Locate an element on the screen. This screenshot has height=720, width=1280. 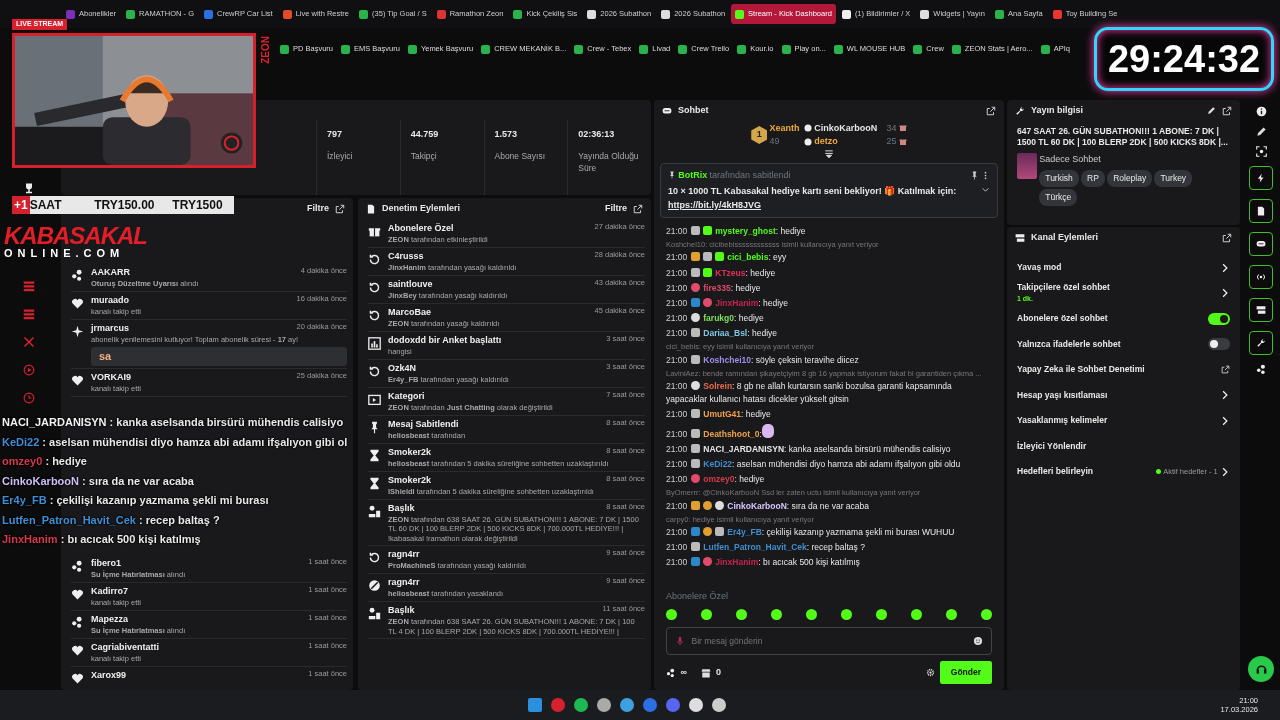
action-label: Takipçilere özel sohbet is located at coordinates (1063, 288).